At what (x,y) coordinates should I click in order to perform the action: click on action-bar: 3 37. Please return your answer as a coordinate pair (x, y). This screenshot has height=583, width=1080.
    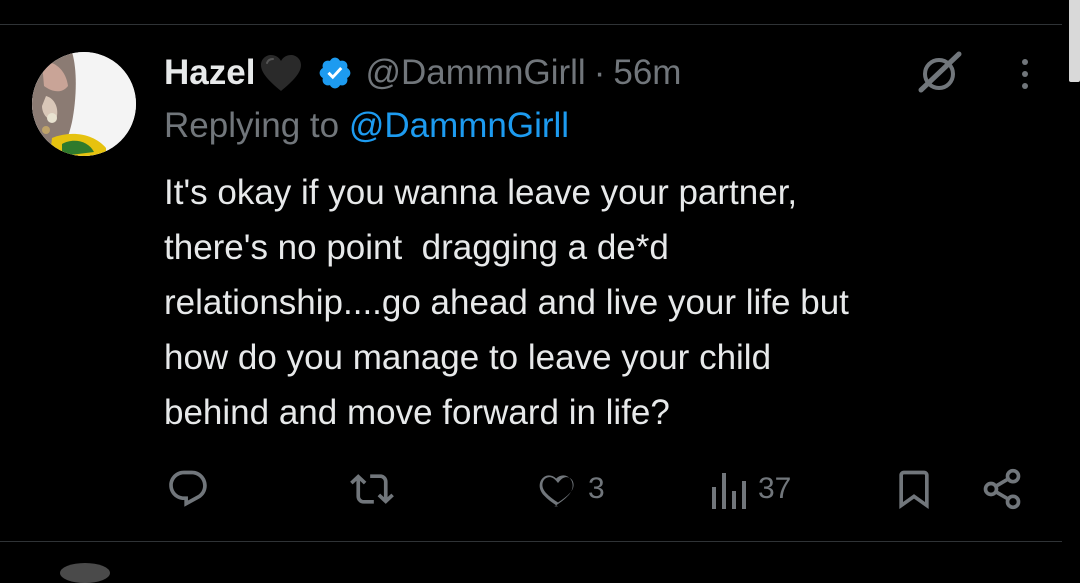
    Looking at the image, I should click on (540, 489).